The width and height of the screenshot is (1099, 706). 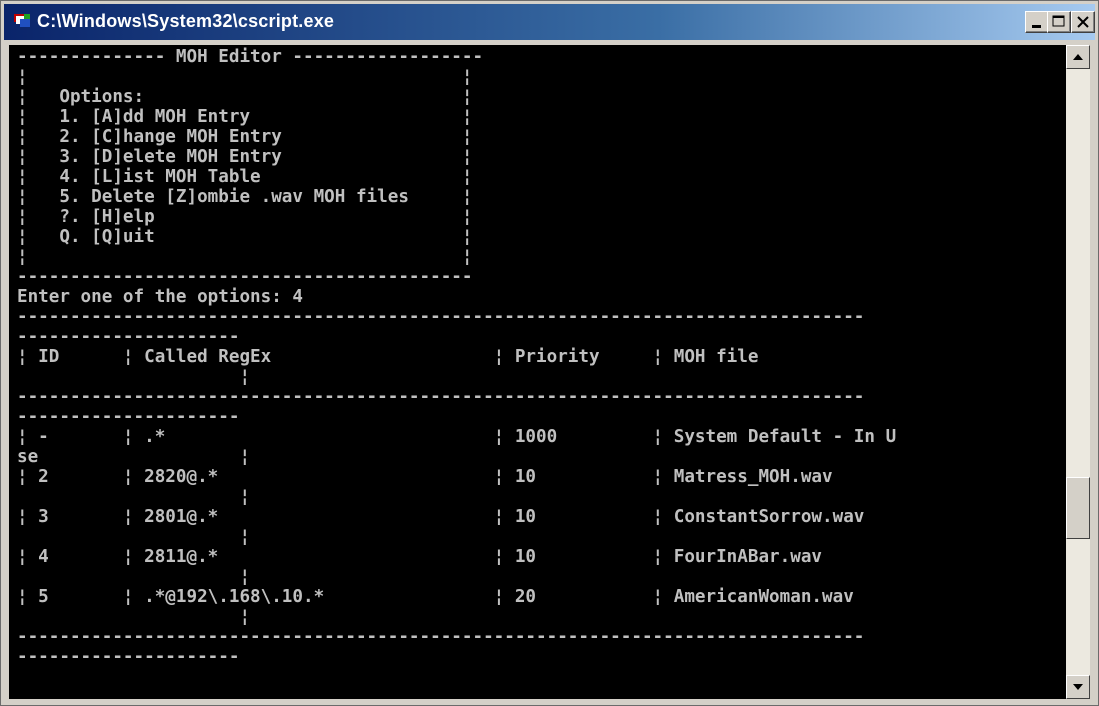 What do you see at coordinates (441, 517) in the screenshot?
I see `table-row-line: ¦ 3 ¦ 2801@.* ¦ 10 ¦ ConstantSorrow.wav` at bounding box center [441, 517].